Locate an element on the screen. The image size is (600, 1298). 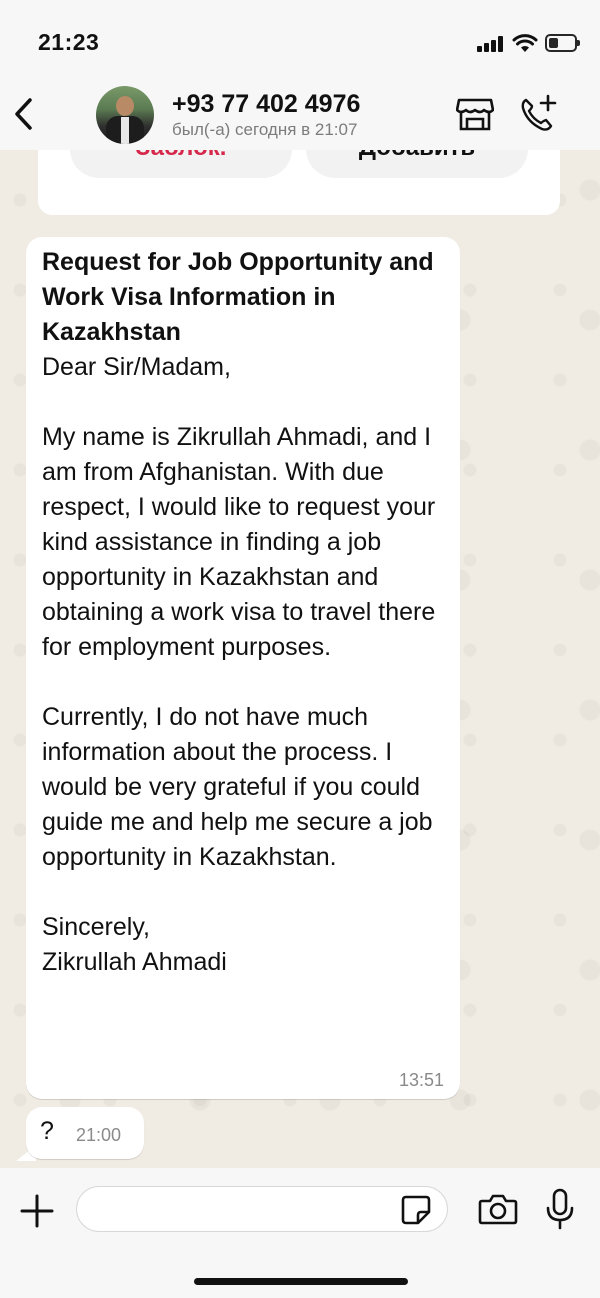
contact-avatar is located at coordinates (125, 115).